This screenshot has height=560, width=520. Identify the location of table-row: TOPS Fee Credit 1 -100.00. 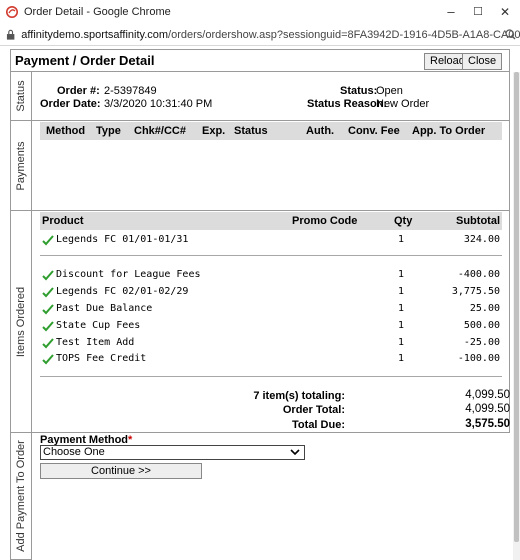
(271, 361).